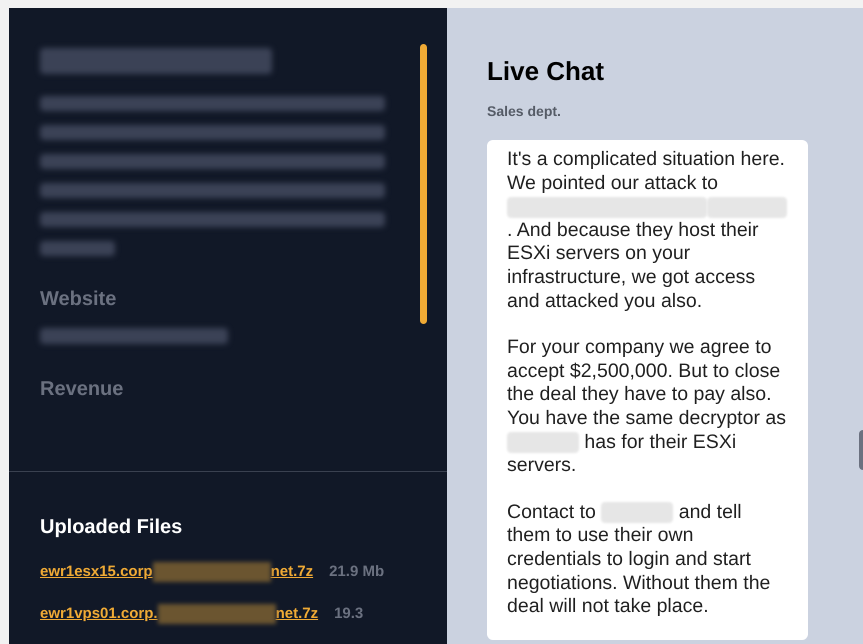  What do you see at coordinates (647, 407) in the screenshot?
I see `message-paragraph: For your company we agree to accept $2,500,000. But to close the deal they have to pay also. You have the same decryptor as has for their ESXi servers.` at bounding box center [647, 407].